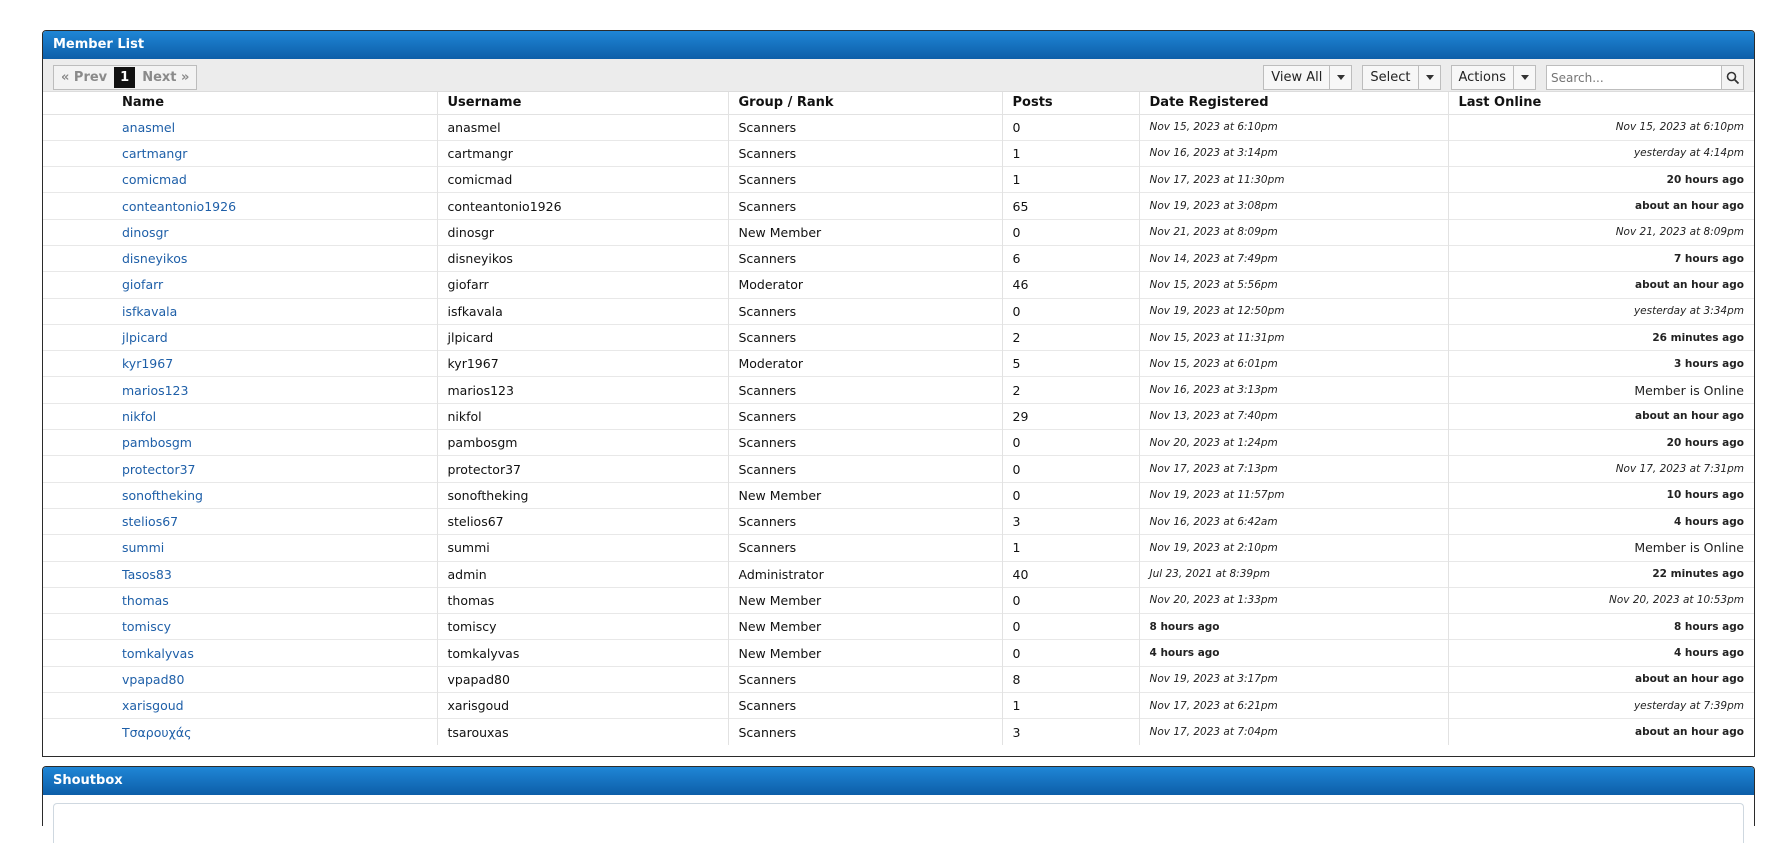 The image size is (1771, 843). What do you see at coordinates (1071, 103) in the screenshot?
I see `column-header-posts: Posts` at bounding box center [1071, 103].